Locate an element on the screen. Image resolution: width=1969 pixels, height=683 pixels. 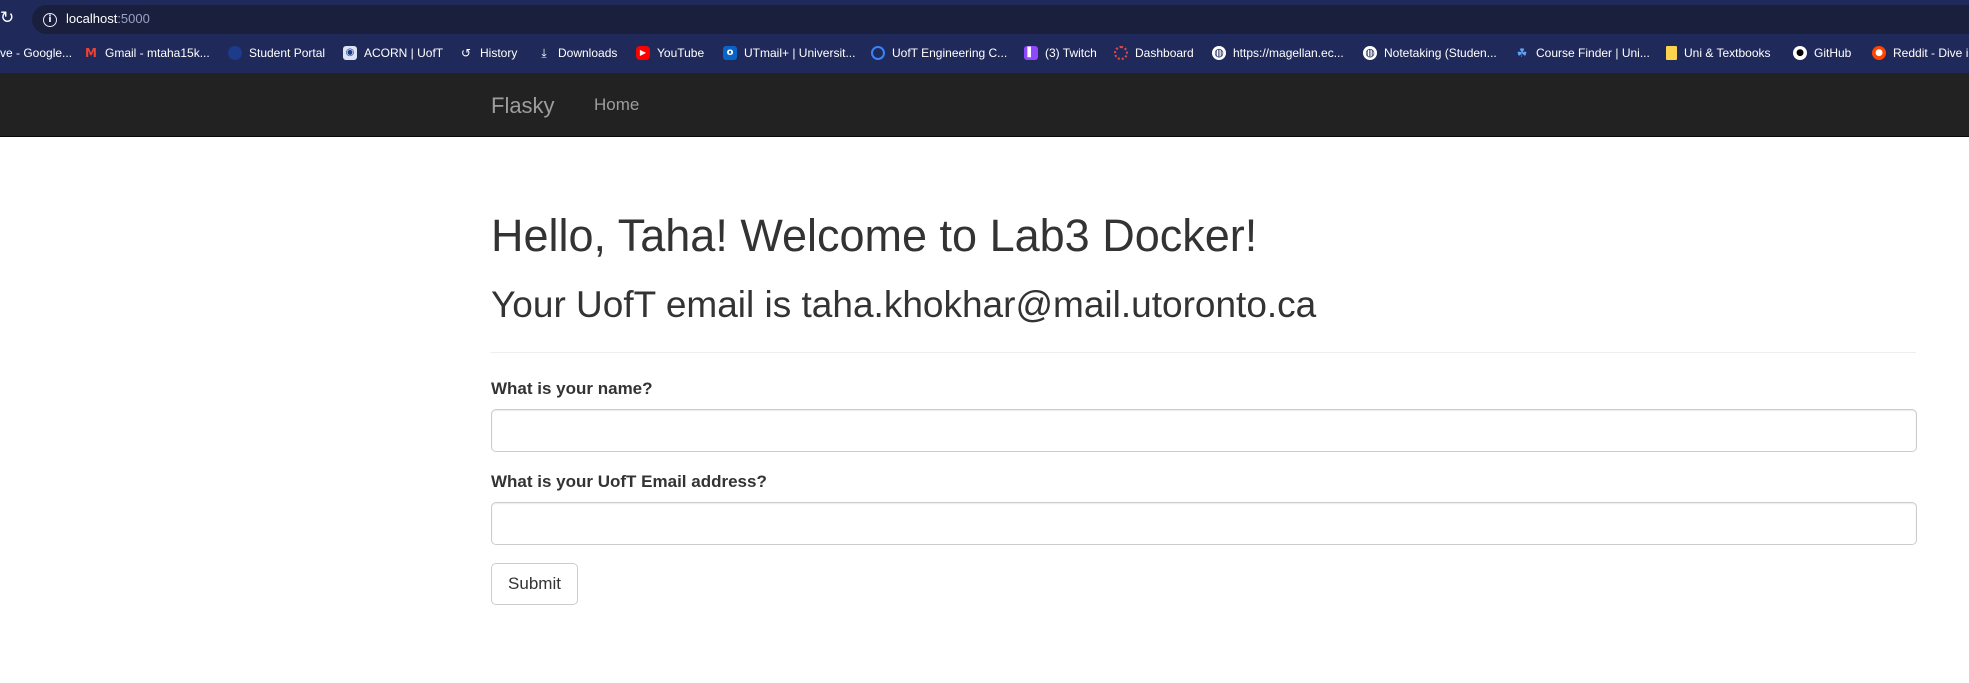
bookmark-history: ↺ History is located at coordinates (488, 53).